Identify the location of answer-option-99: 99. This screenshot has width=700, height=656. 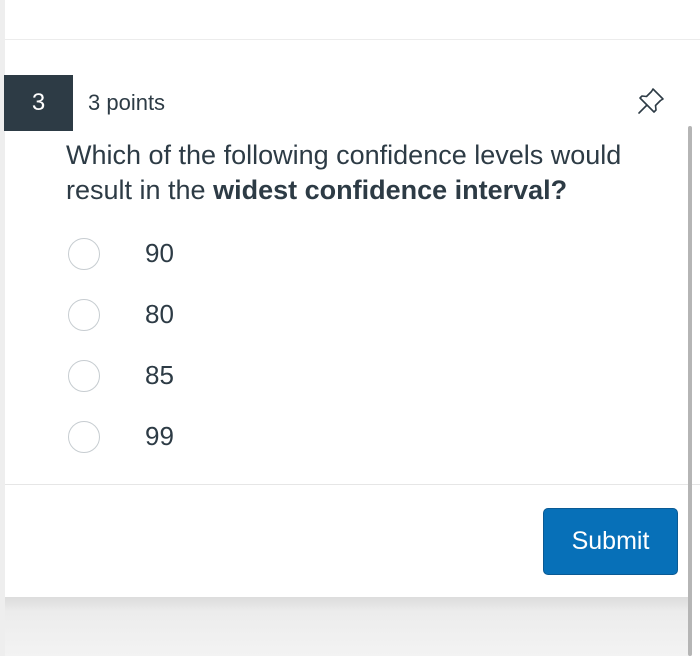
(121, 436).